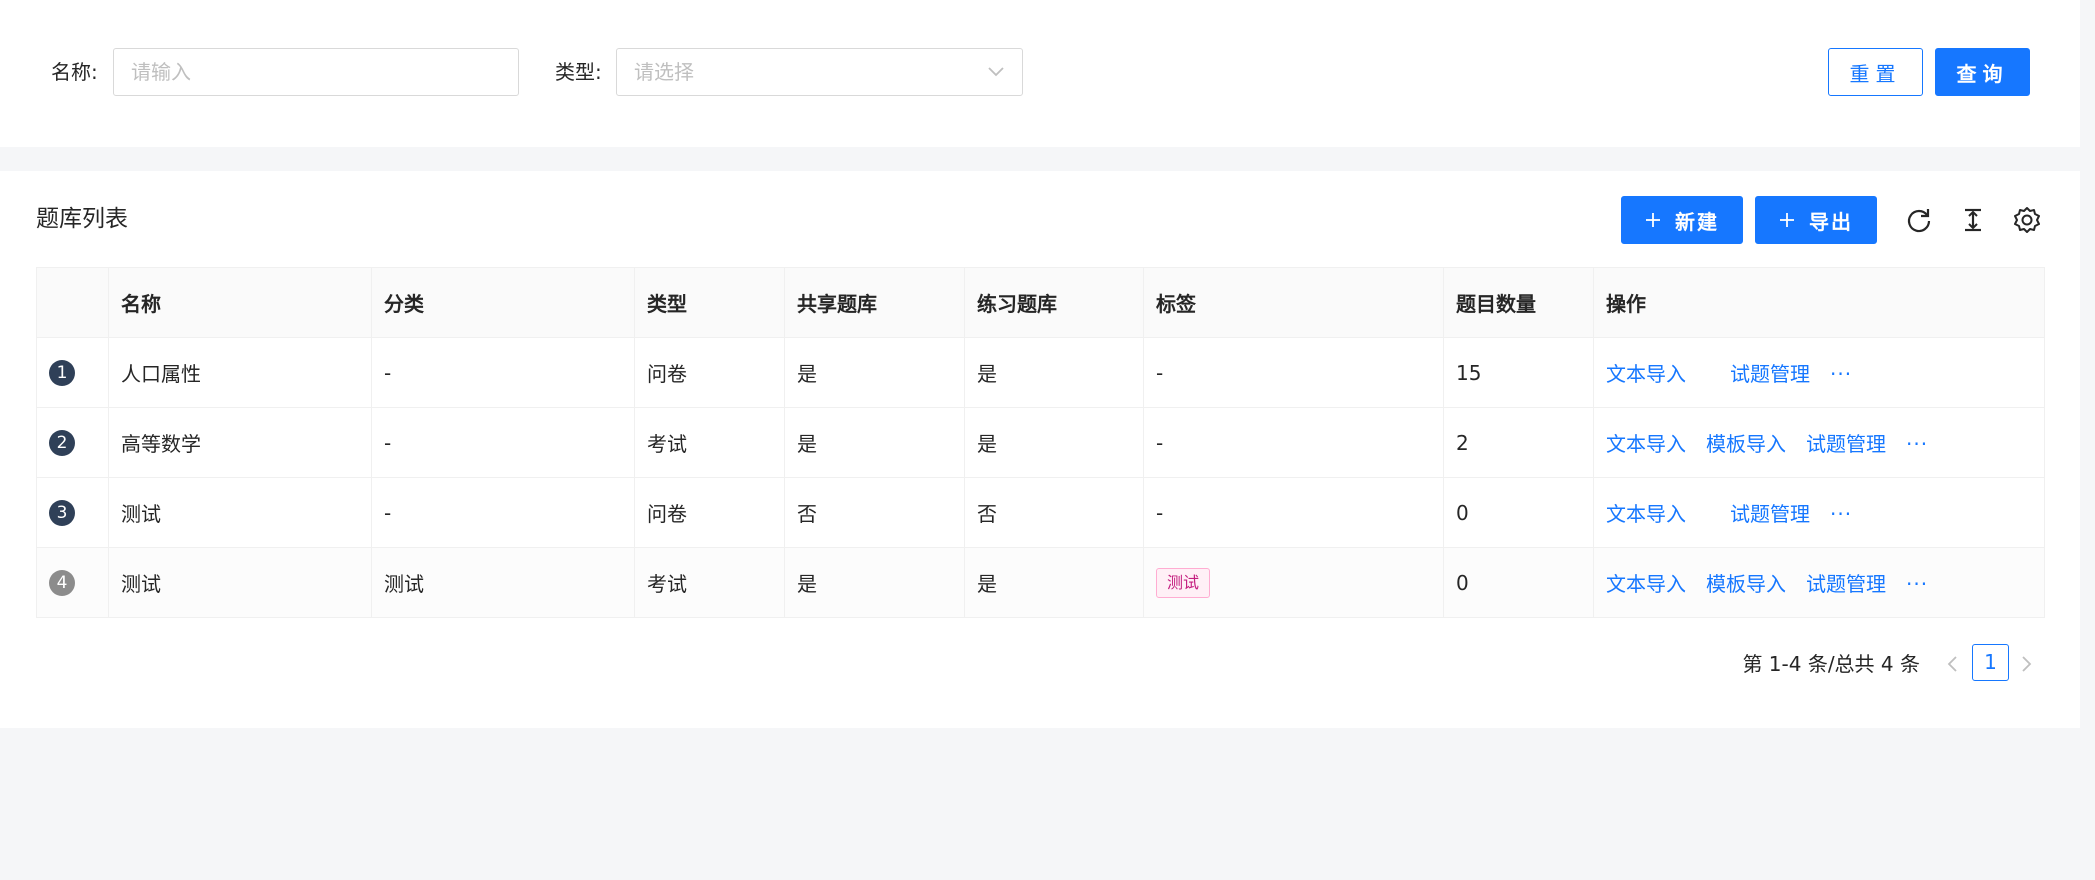 The height and width of the screenshot is (880, 2095). I want to click on reset-button-label: 重置, so click(1875, 73).